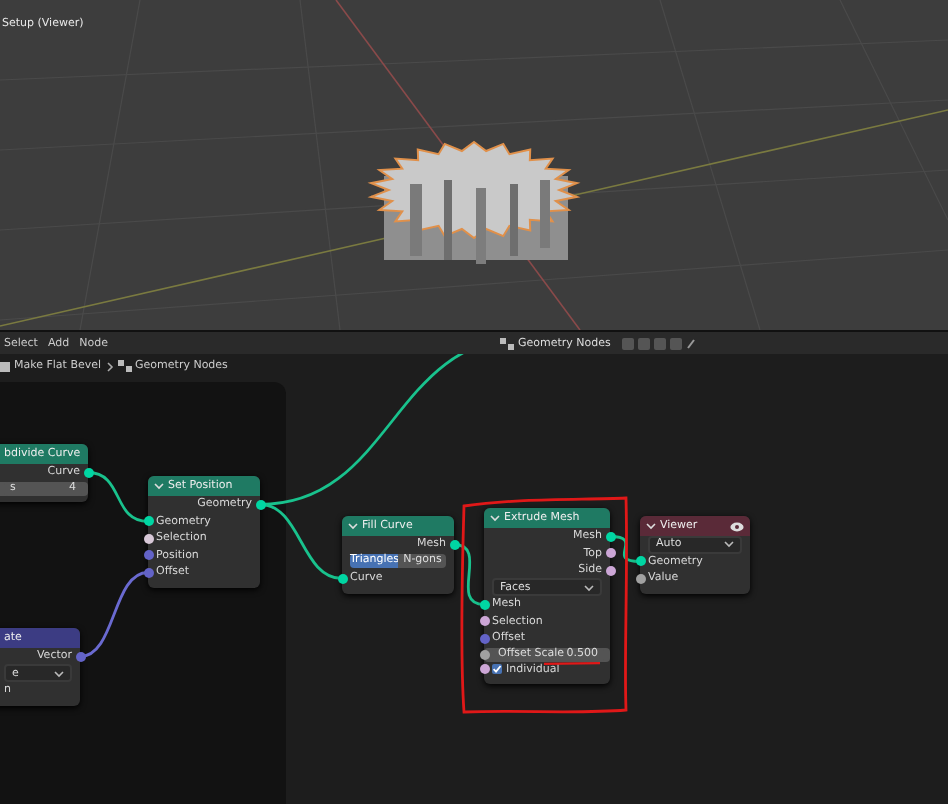  I want to click on pin-icon, so click(691, 343).